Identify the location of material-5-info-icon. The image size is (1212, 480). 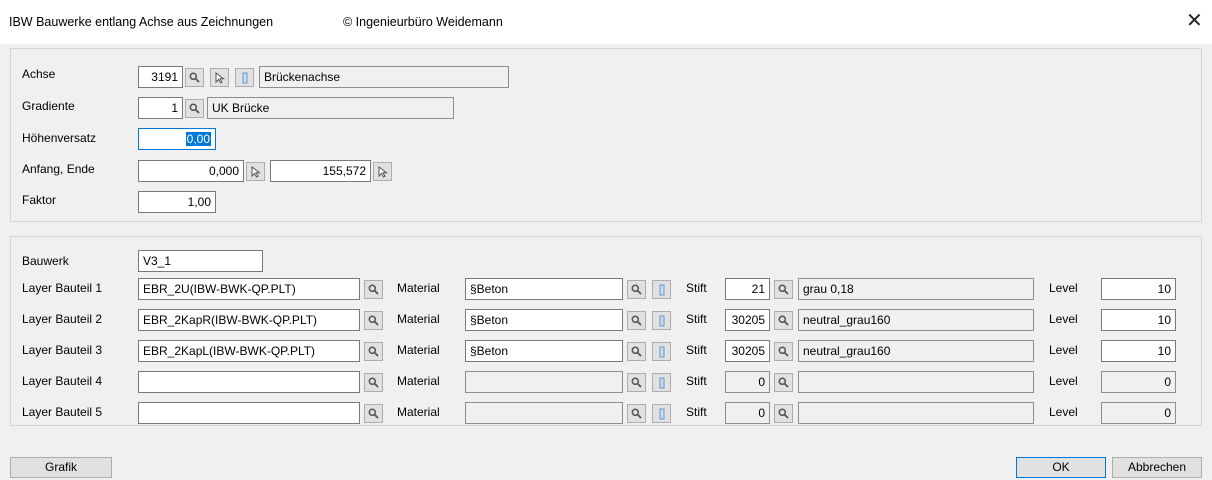
(661, 413).